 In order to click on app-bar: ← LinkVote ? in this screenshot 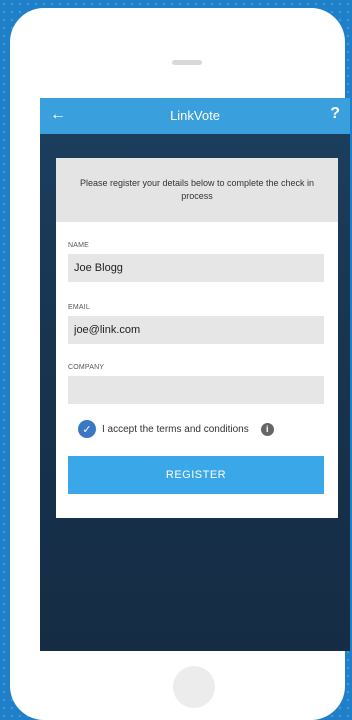, I will do `click(195, 116)`.